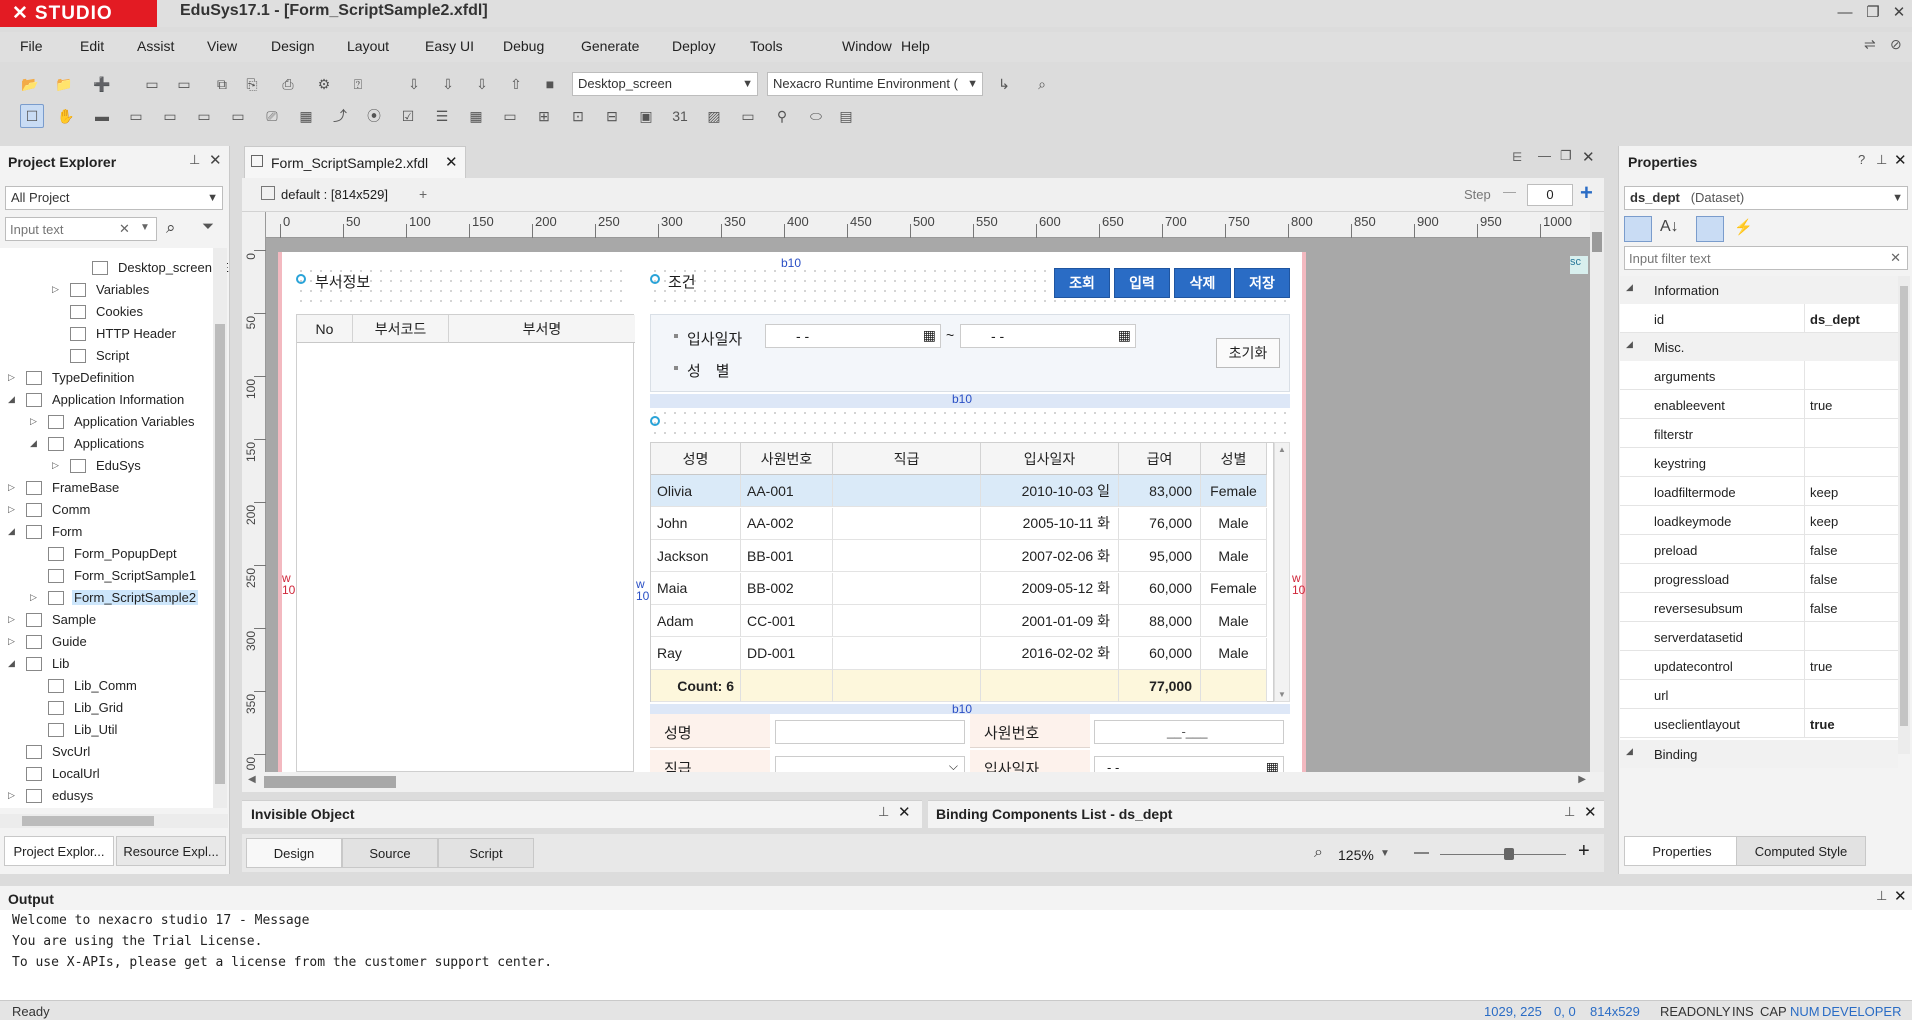  Describe the element at coordinates (959, 588) in the screenshot. I see `table-row: Maia BB-002 2009-05-12 화 60,000 Female` at that location.